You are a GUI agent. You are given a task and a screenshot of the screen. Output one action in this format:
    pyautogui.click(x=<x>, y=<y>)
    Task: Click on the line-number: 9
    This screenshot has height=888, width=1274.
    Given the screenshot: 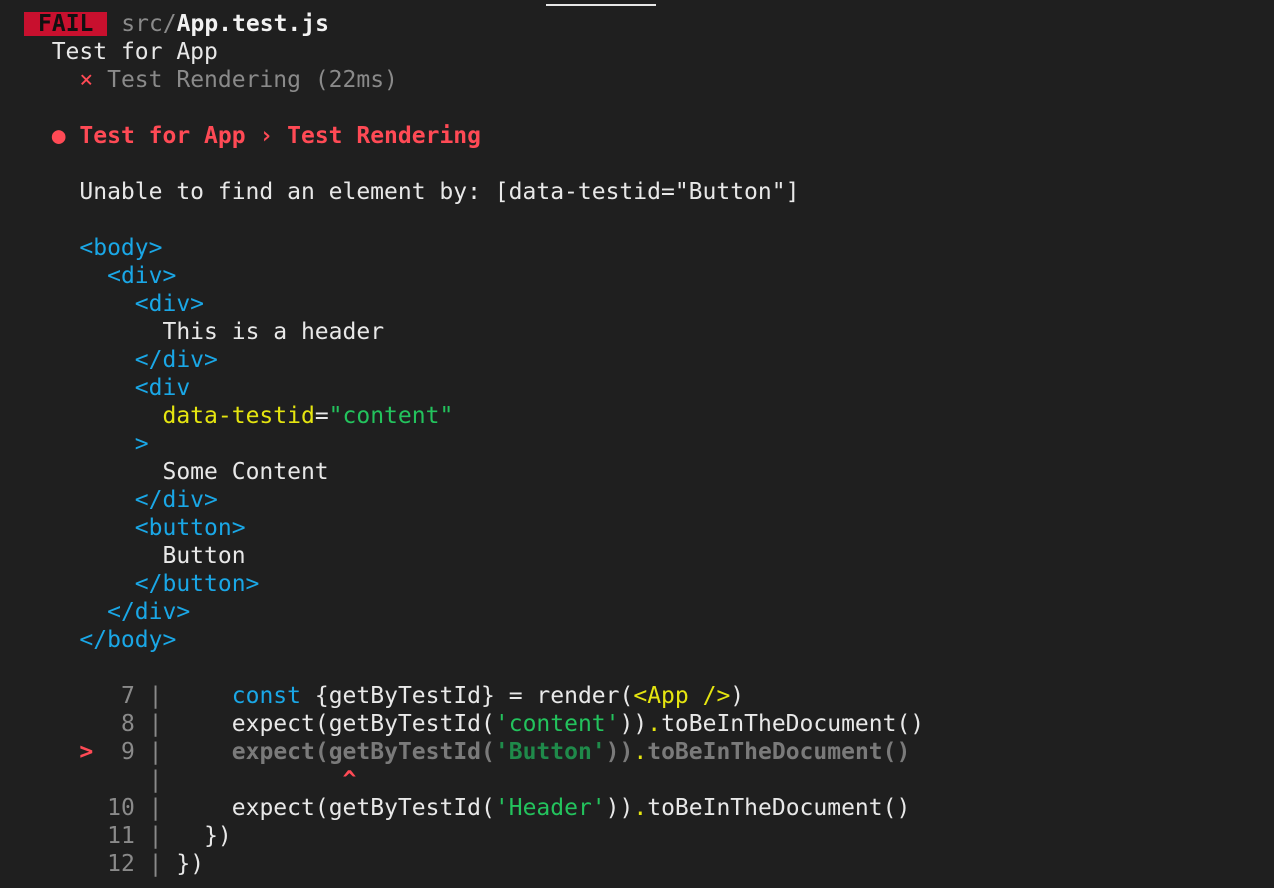 What is the action you would take?
    pyautogui.click(x=127, y=752)
    